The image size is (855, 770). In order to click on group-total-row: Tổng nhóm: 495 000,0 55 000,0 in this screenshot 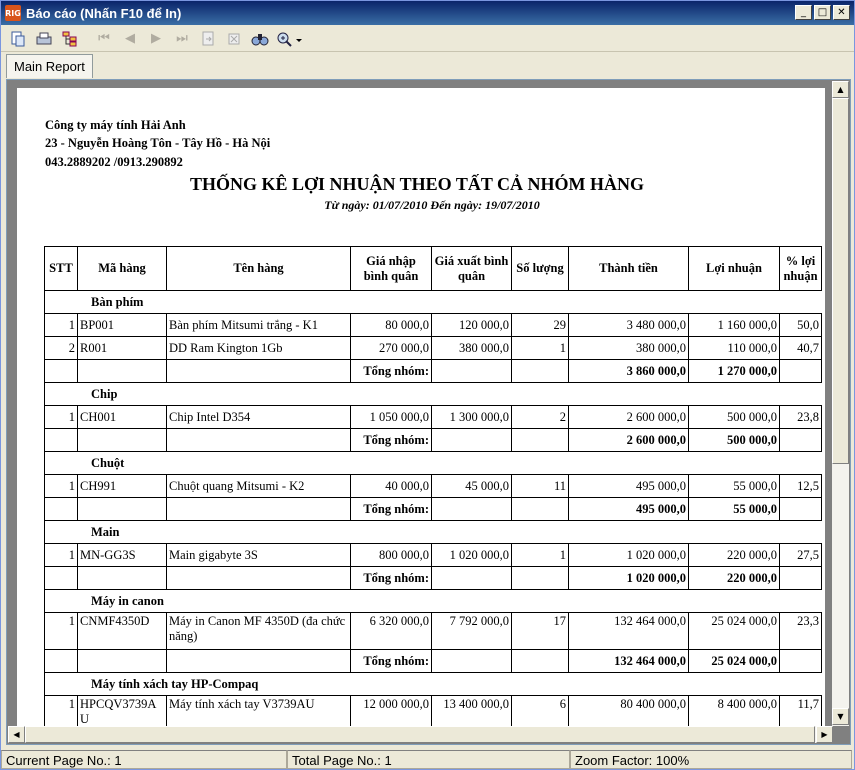, I will do `click(433, 509)`.